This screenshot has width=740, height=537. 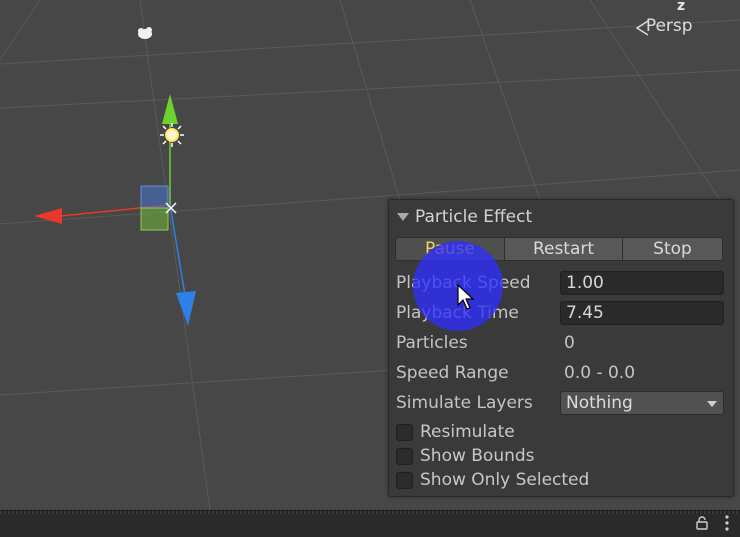 What do you see at coordinates (452, 373) in the screenshot?
I see `speed-range-label: Speed Range` at bounding box center [452, 373].